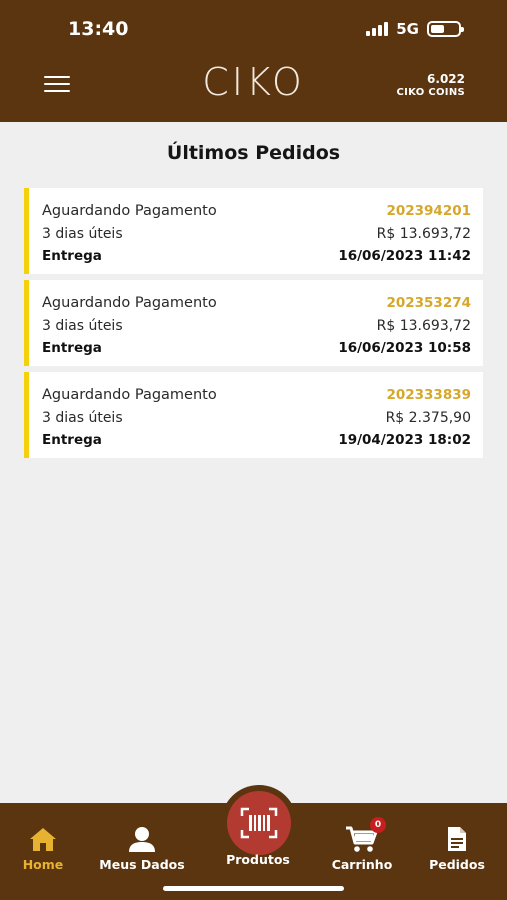  I want to click on nav-my-data: Meus Dados, so click(142, 848).